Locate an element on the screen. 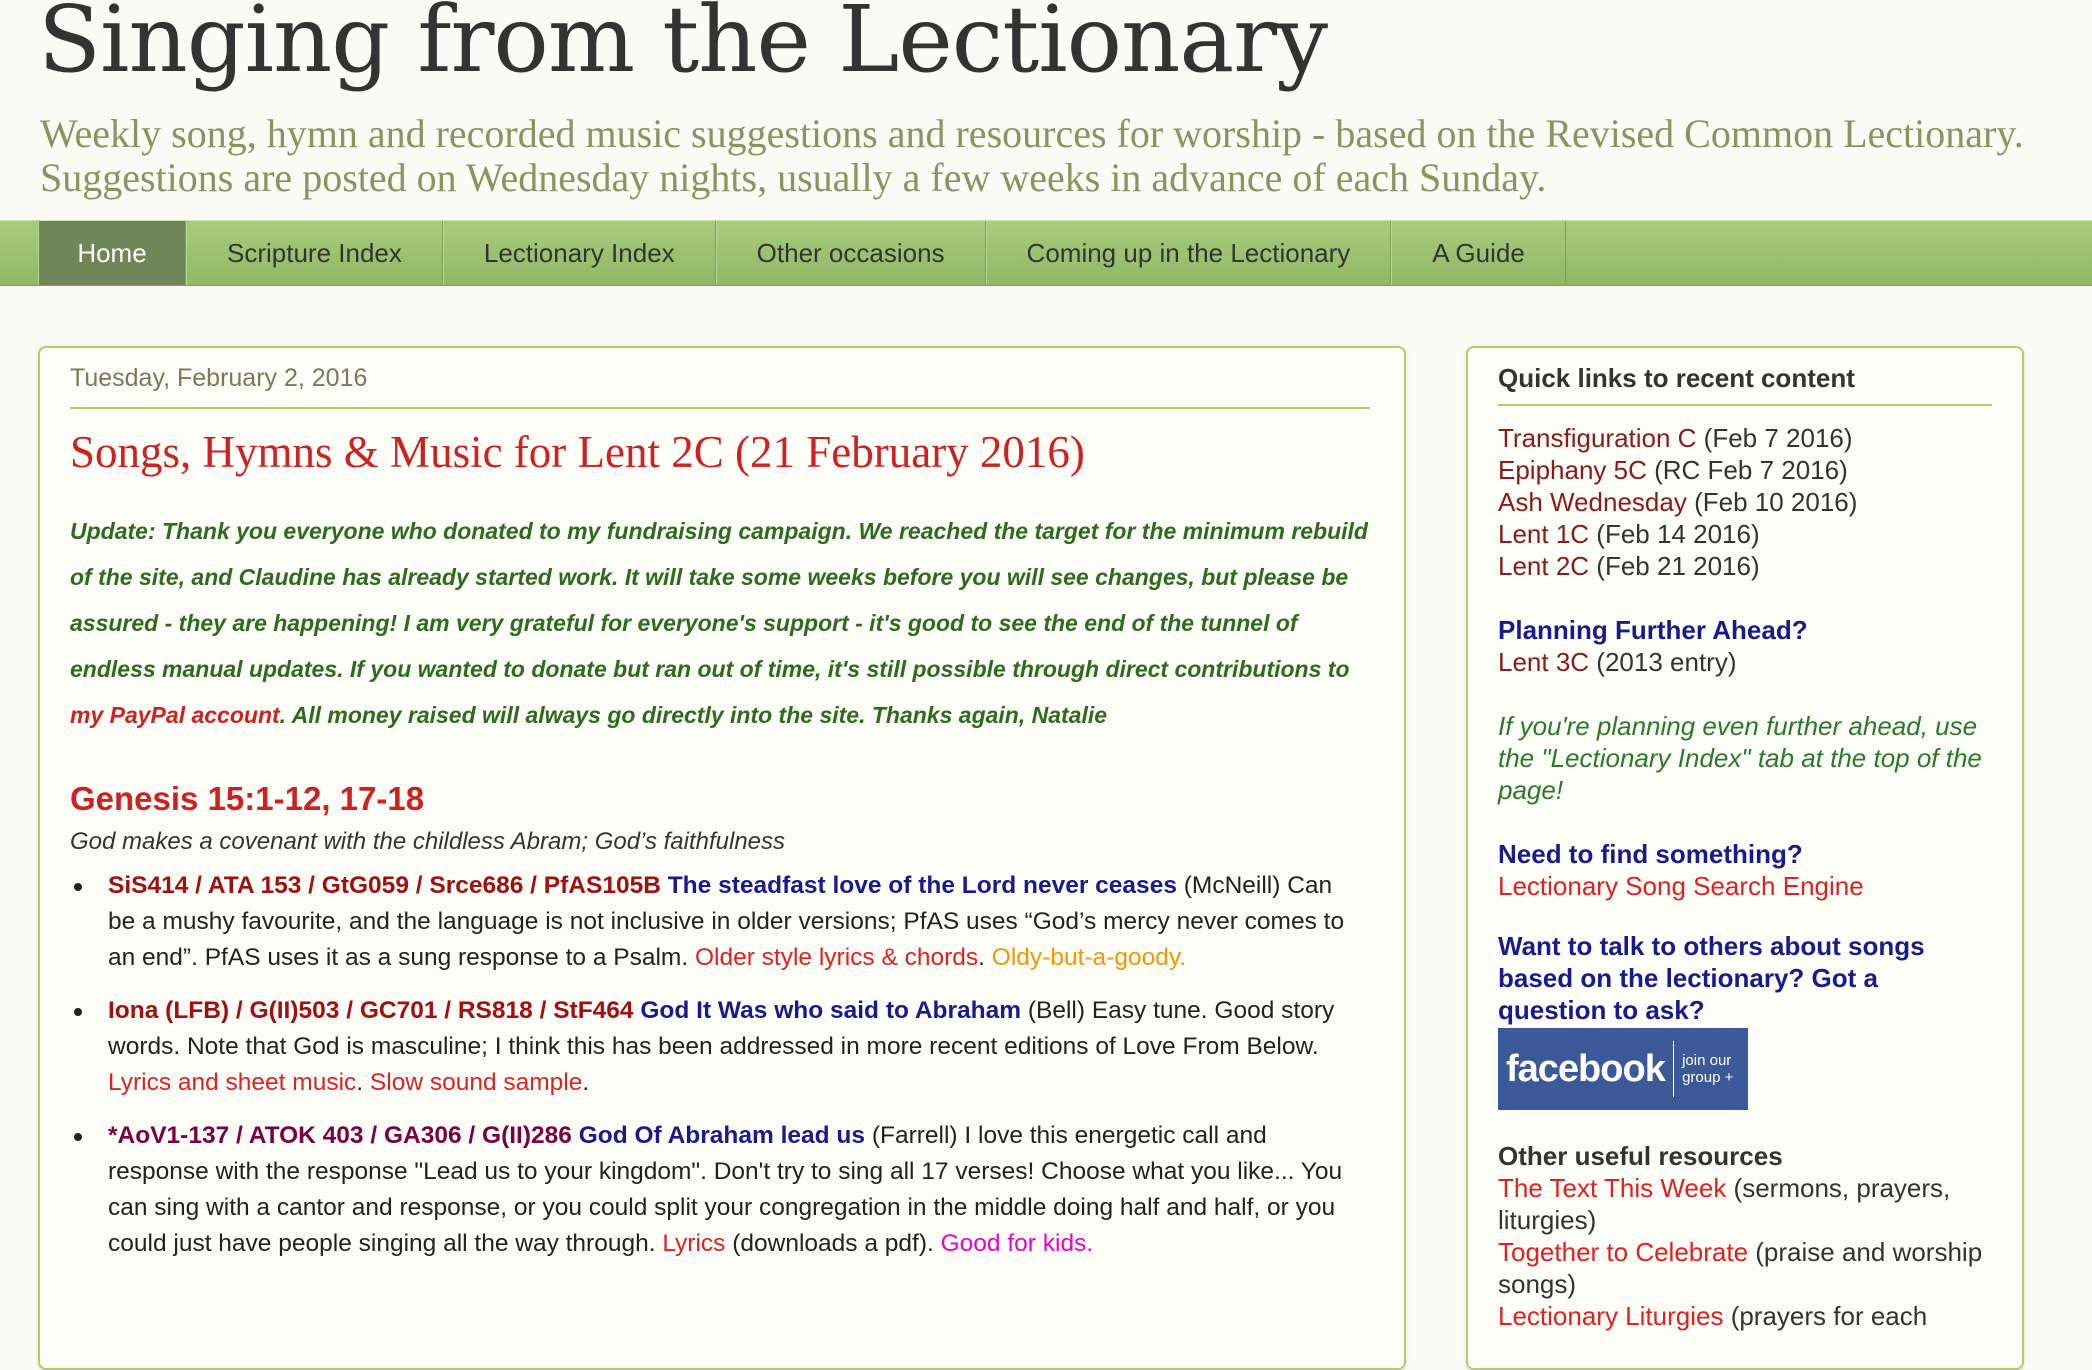 This screenshot has height=1370, width=2092. planning-note: (2013 entry) is located at coordinates (1663, 662).